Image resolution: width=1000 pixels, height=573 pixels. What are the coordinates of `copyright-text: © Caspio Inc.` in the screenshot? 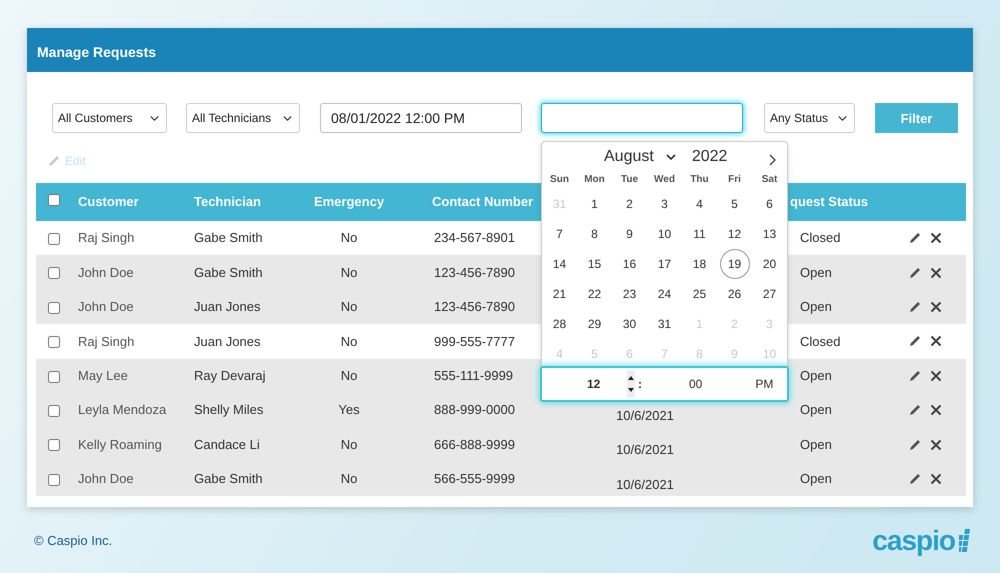 It's located at (73, 541).